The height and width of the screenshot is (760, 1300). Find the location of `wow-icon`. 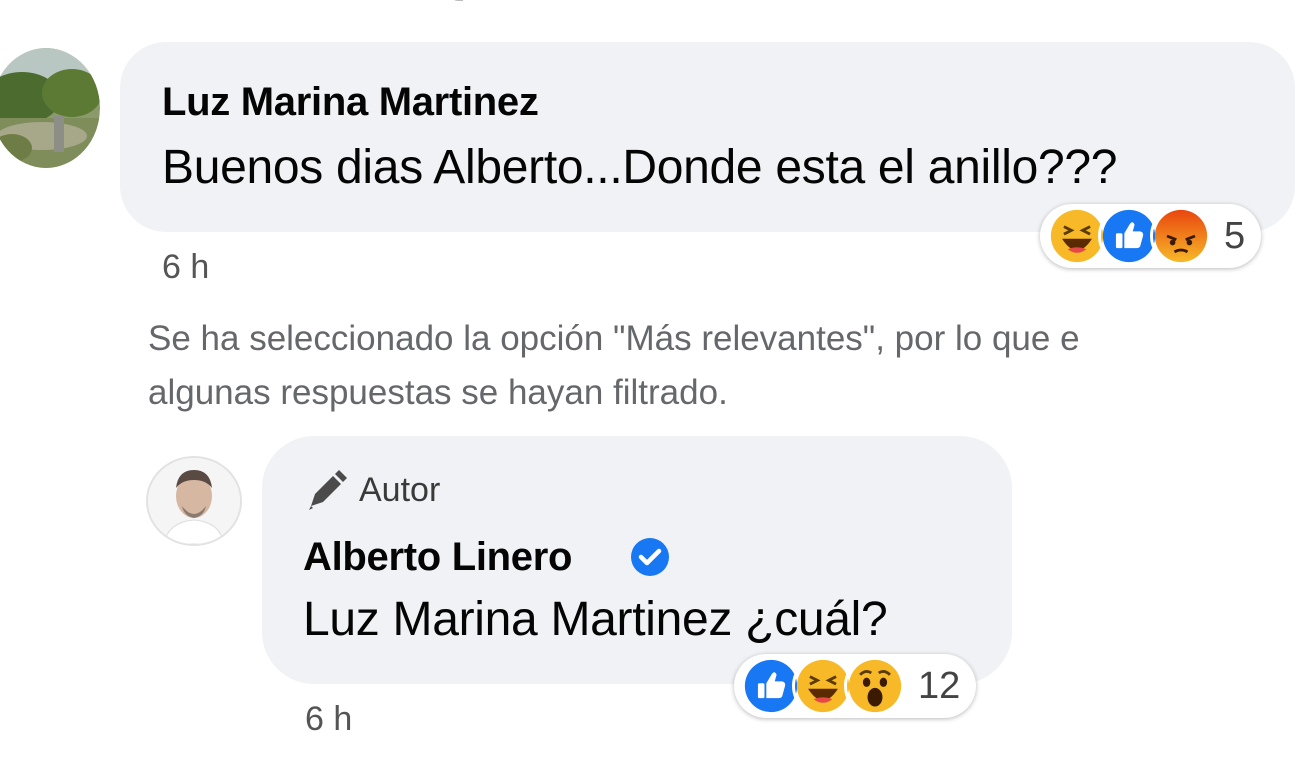

wow-icon is located at coordinates (875, 686).